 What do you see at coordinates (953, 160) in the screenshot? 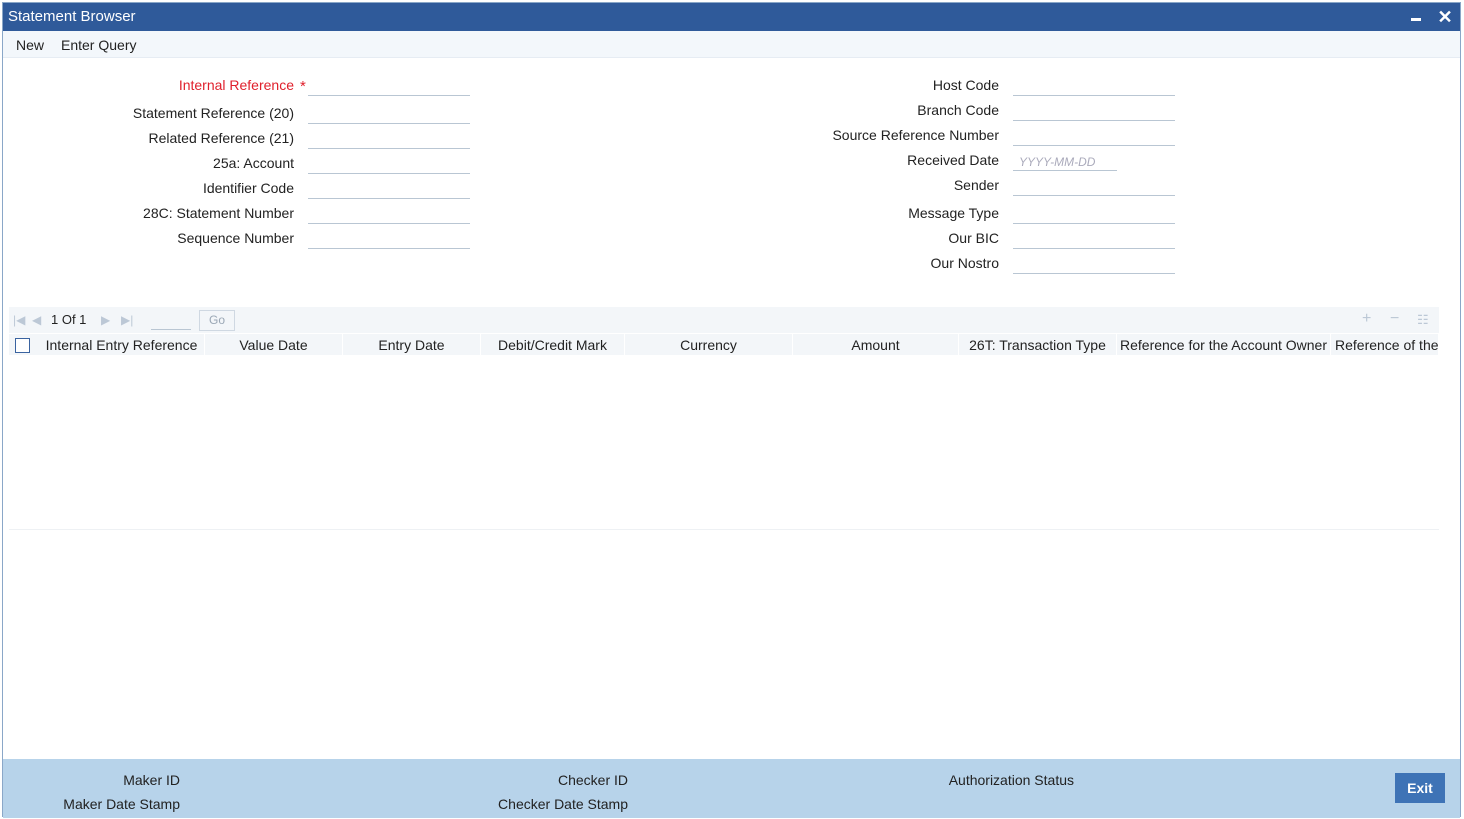
I see `received-date-label: Received Date` at bounding box center [953, 160].